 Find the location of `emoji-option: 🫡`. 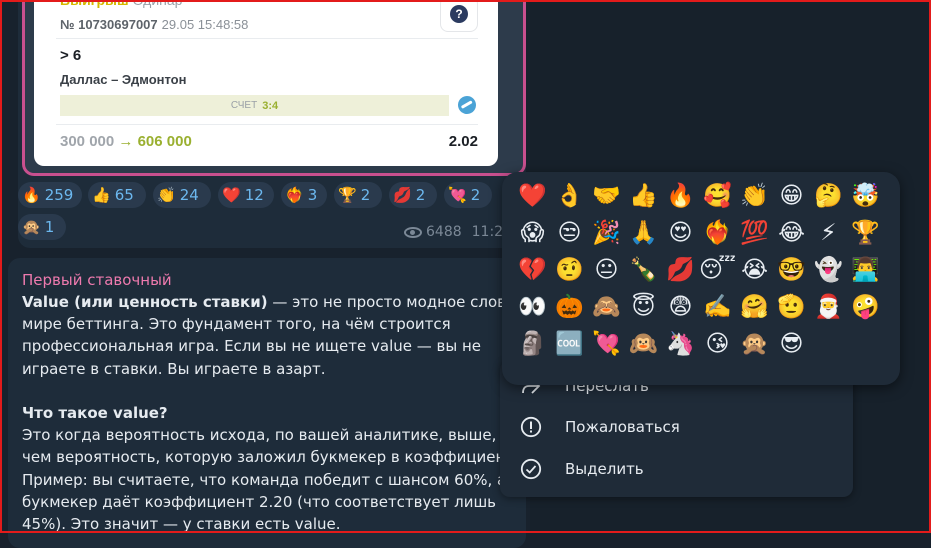

emoji-option: 🫡 is located at coordinates (791, 307).